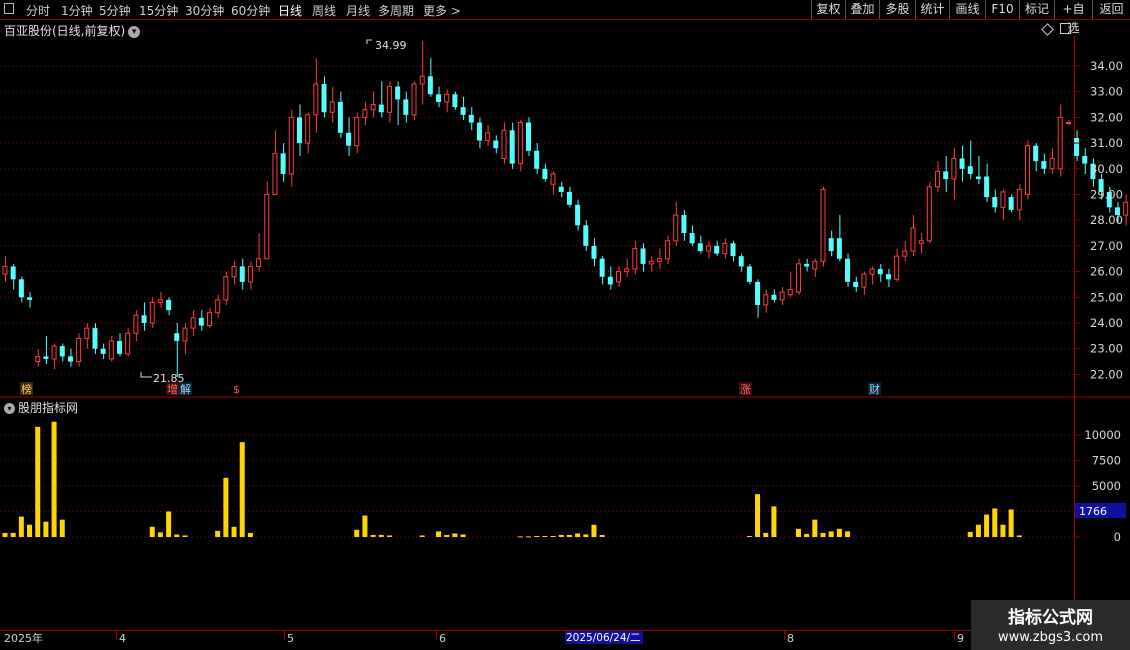  I want to click on chevron-down-icon: ▾, so click(9, 408).